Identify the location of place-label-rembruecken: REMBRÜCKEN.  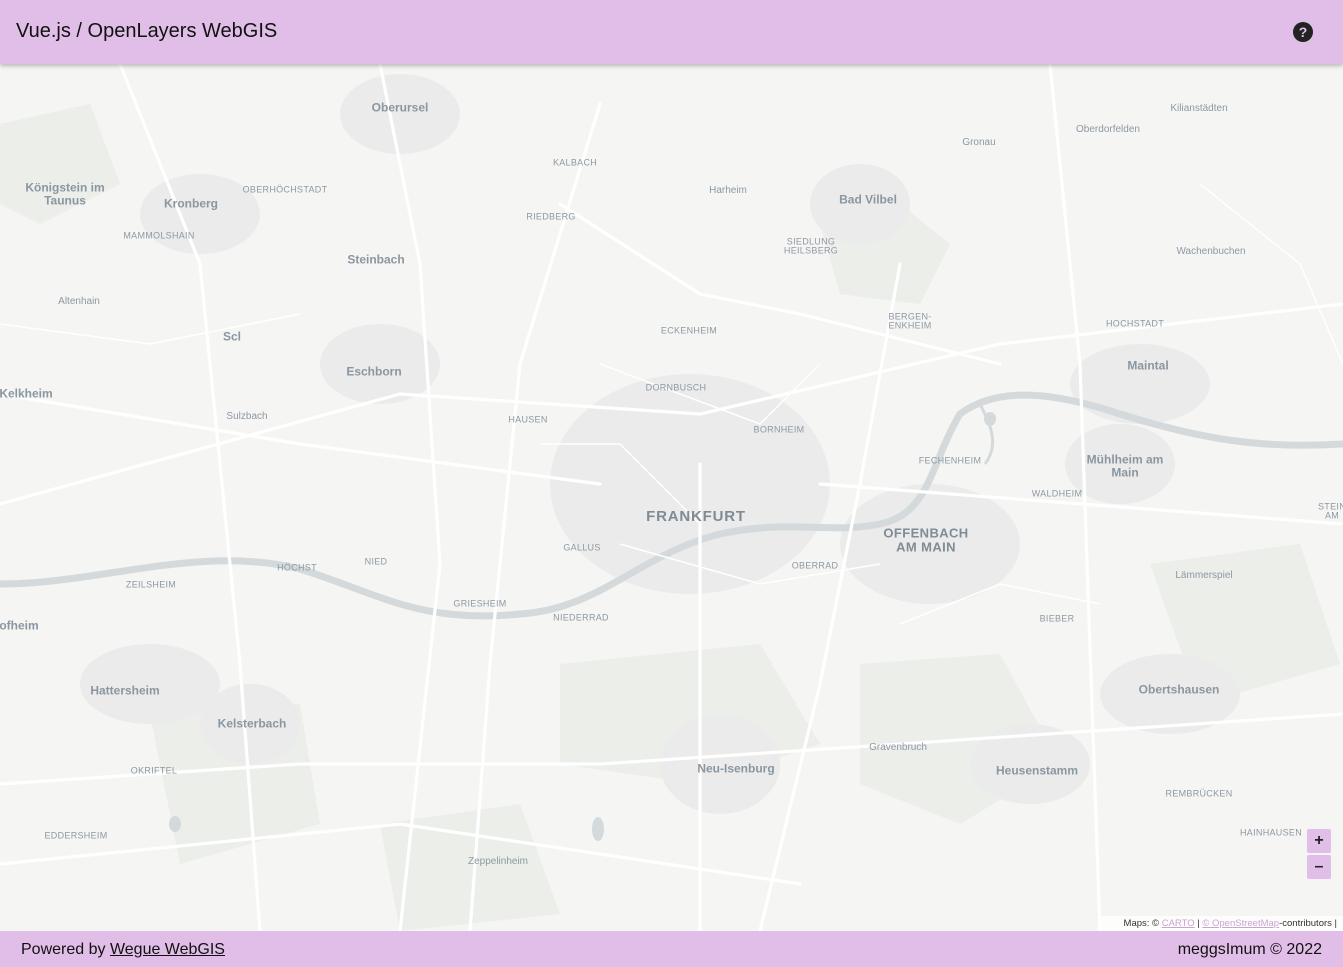
(1199, 793).